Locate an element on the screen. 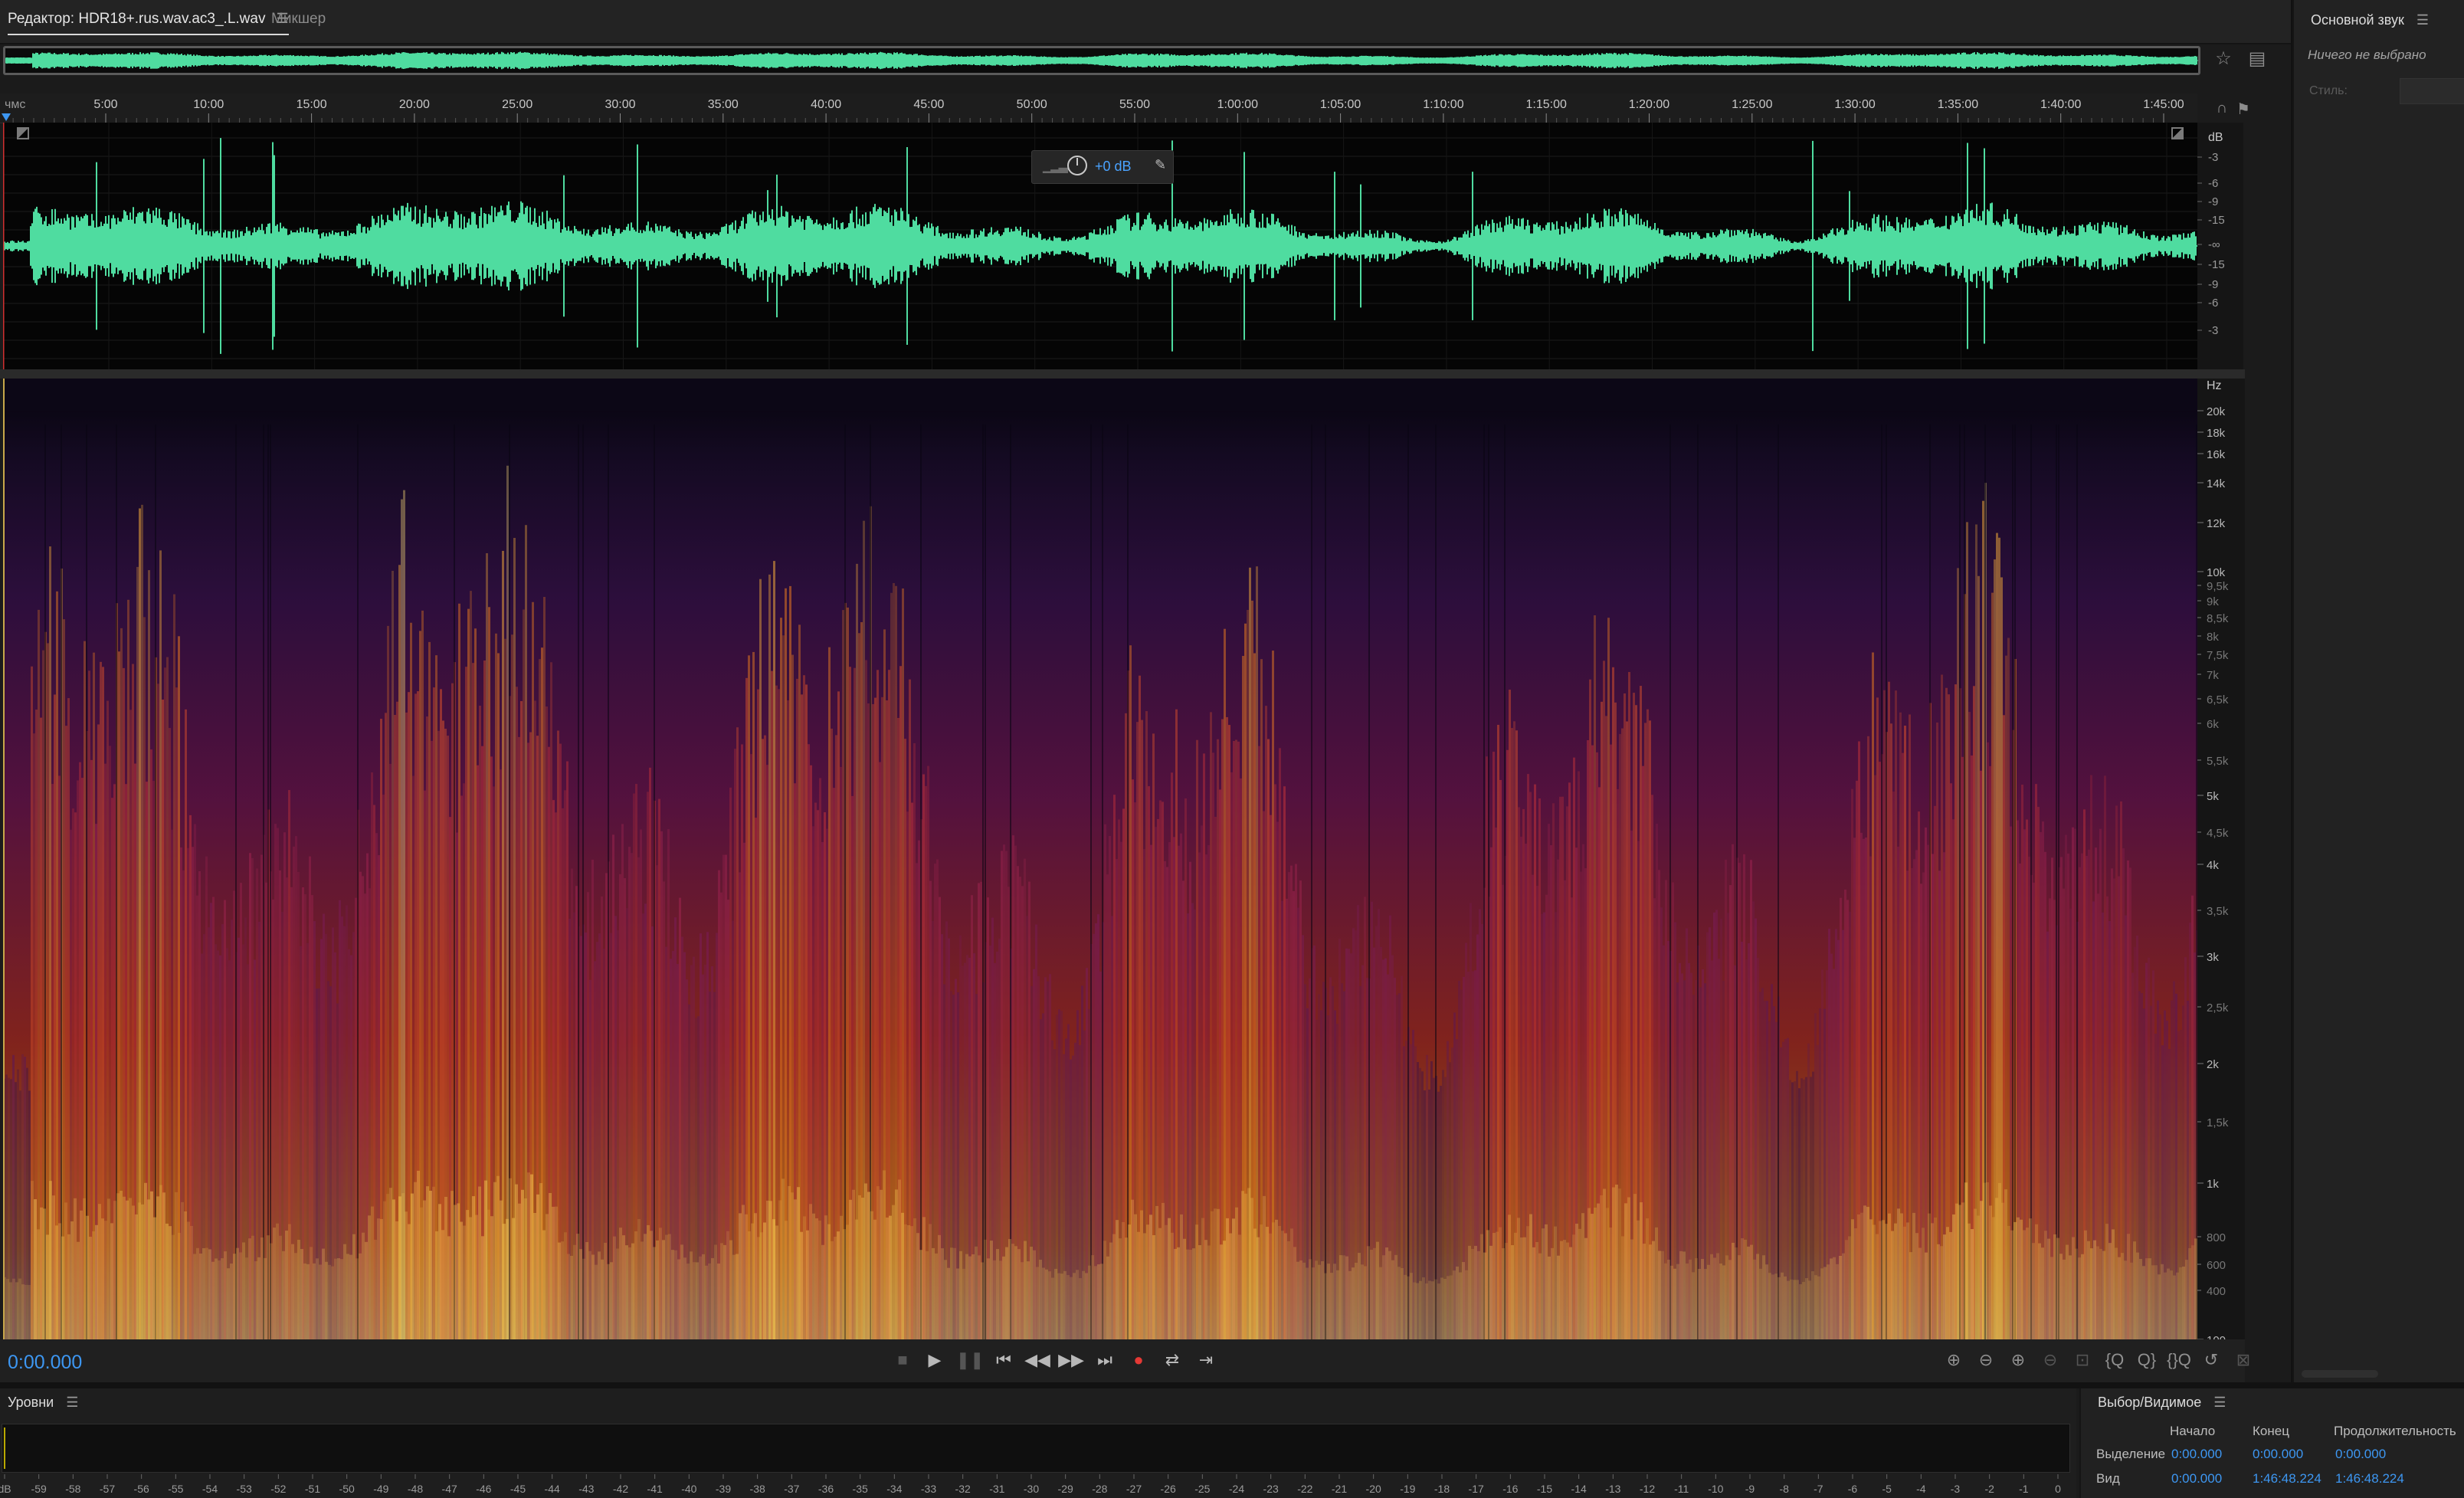  essential-sound-title: Основной звук ☰ is located at coordinates (2370, 20).